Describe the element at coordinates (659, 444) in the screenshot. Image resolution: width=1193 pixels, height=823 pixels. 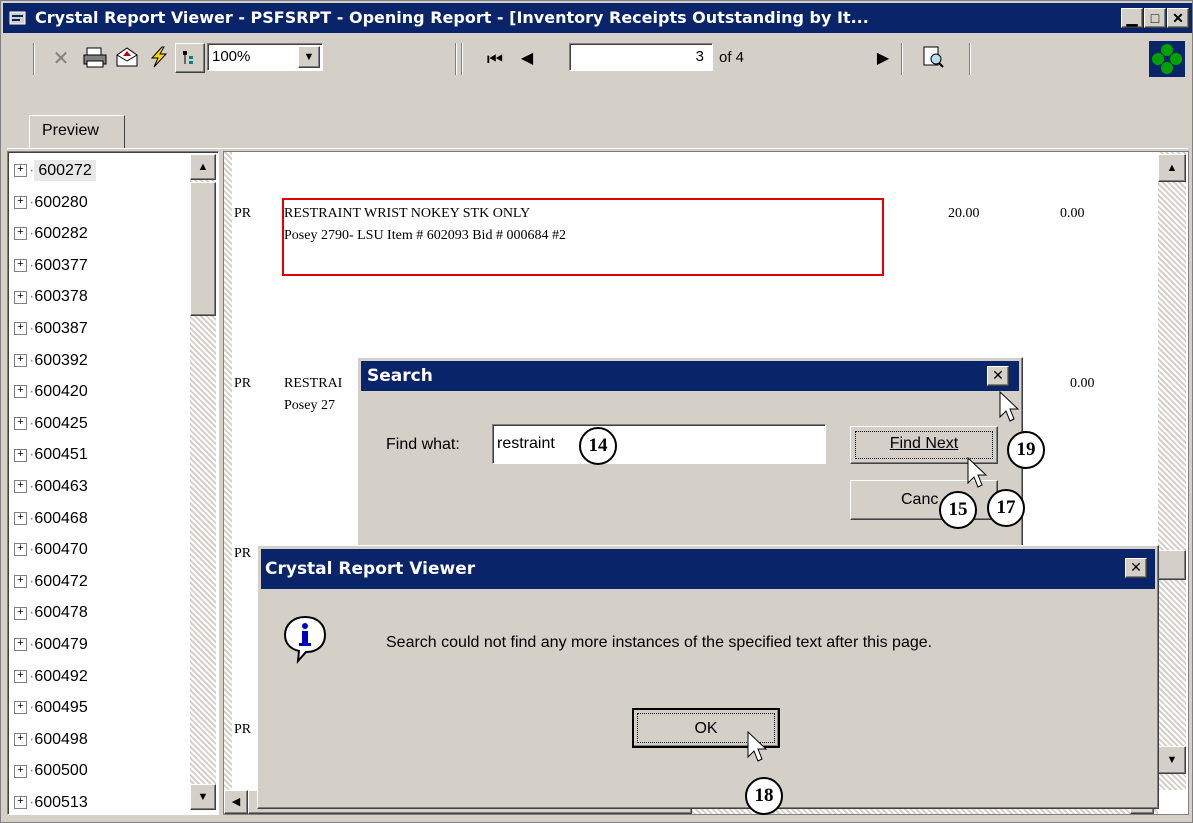
I see `find-what-input: restraint` at that location.